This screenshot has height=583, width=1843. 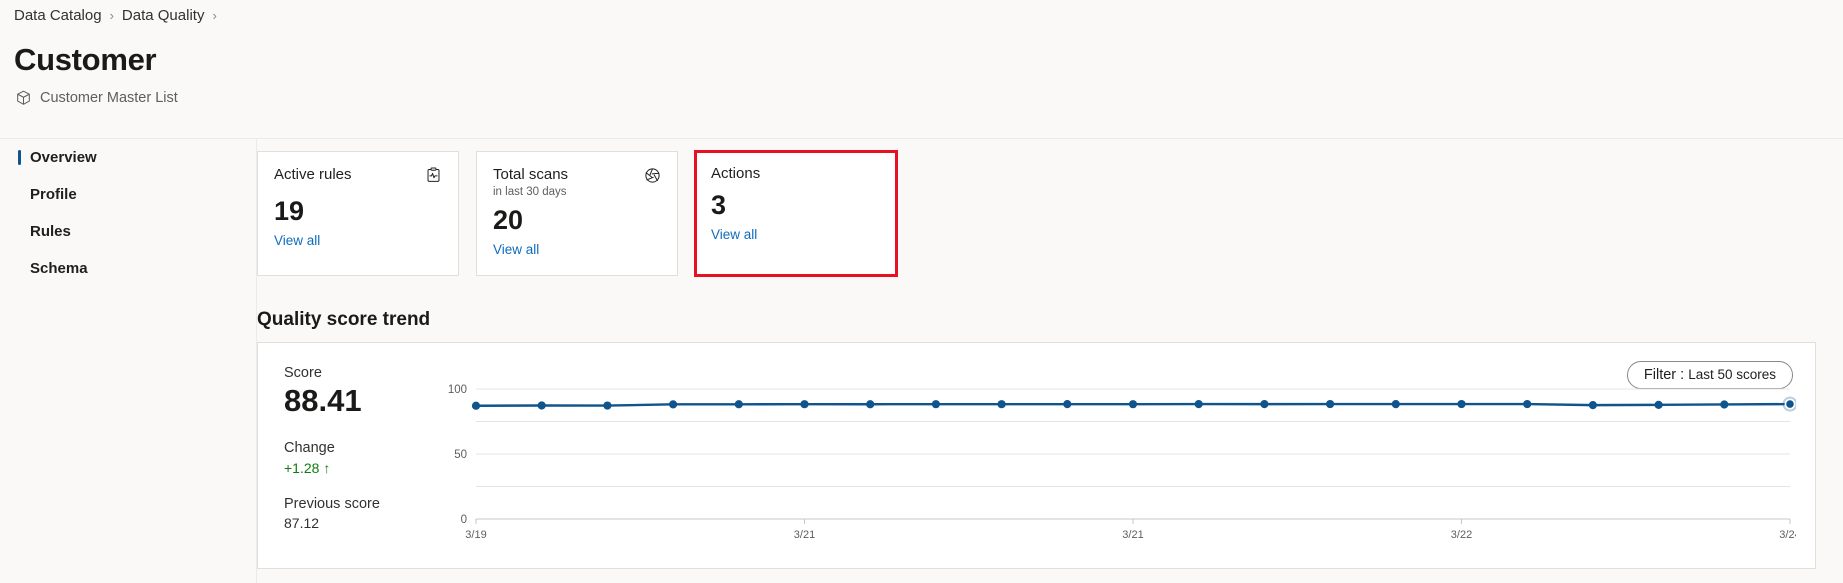 What do you see at coordinates (115, 15) in the screenshot?
I see `breadcrumb: Data Catalog › Data Quality ›` at bounding box center [115, 15].